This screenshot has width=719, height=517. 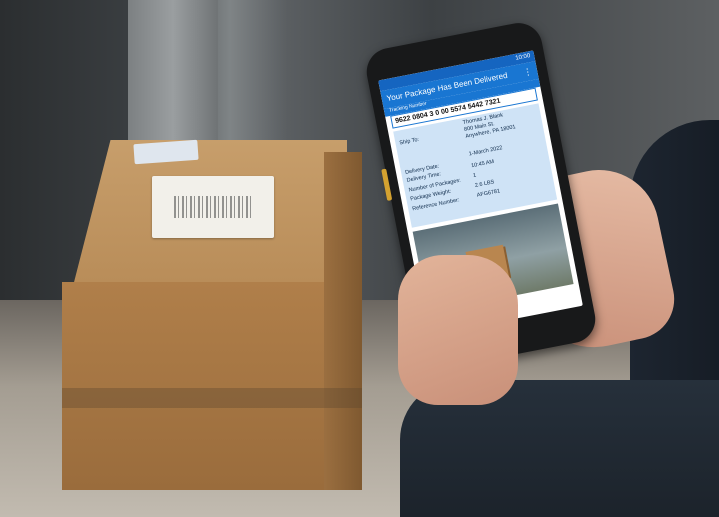 What do you see at coordinates (458, 330) in the screenshot?
I see `left-hand` at bounding box center [458, 330].